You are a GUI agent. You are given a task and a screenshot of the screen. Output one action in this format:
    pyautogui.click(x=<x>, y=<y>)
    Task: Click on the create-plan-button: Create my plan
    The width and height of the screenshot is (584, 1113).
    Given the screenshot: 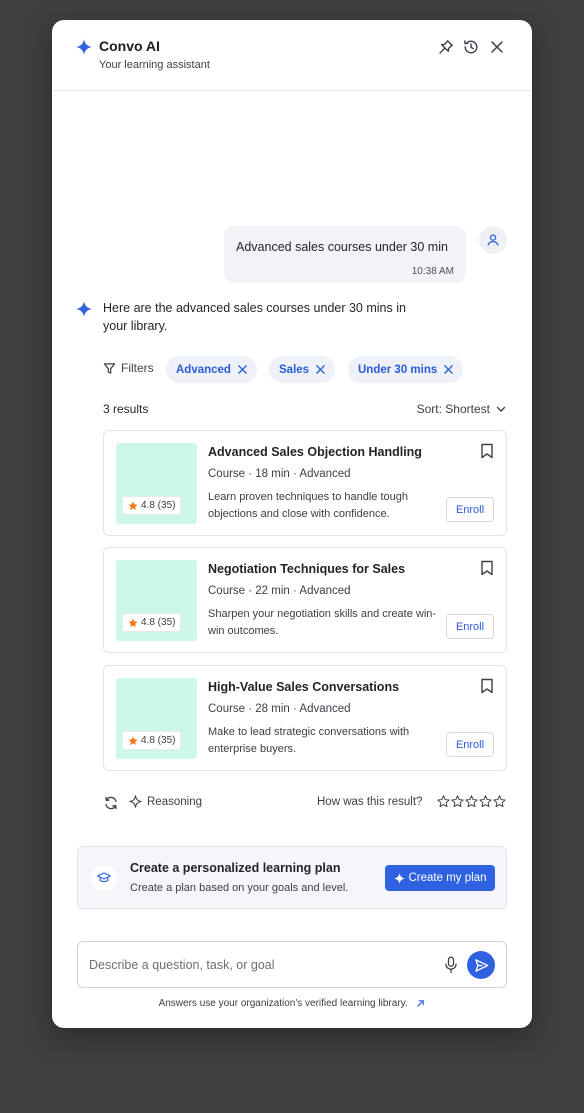 What is the action you would take?
    pyautogui.click(x=440, y=878)
    